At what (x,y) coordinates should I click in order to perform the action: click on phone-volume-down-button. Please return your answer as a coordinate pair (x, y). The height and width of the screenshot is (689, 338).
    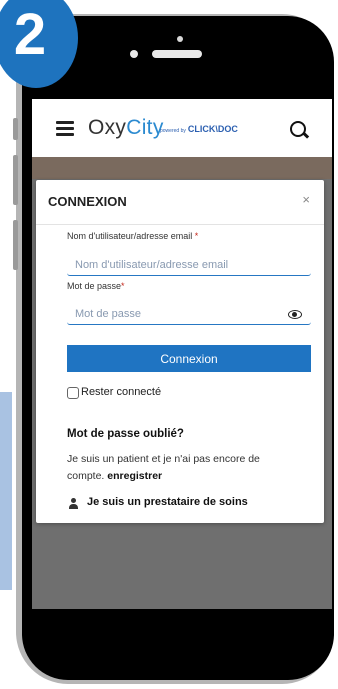
    Looking at the image, I should click on (15, 245).